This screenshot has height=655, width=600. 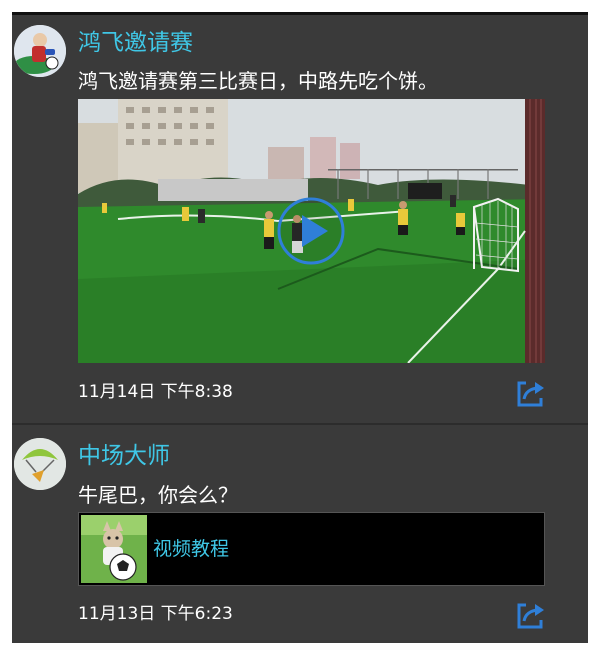 I want to click on post-timestamp: 11月14日 下午8:38, so click(x=155, y=392).